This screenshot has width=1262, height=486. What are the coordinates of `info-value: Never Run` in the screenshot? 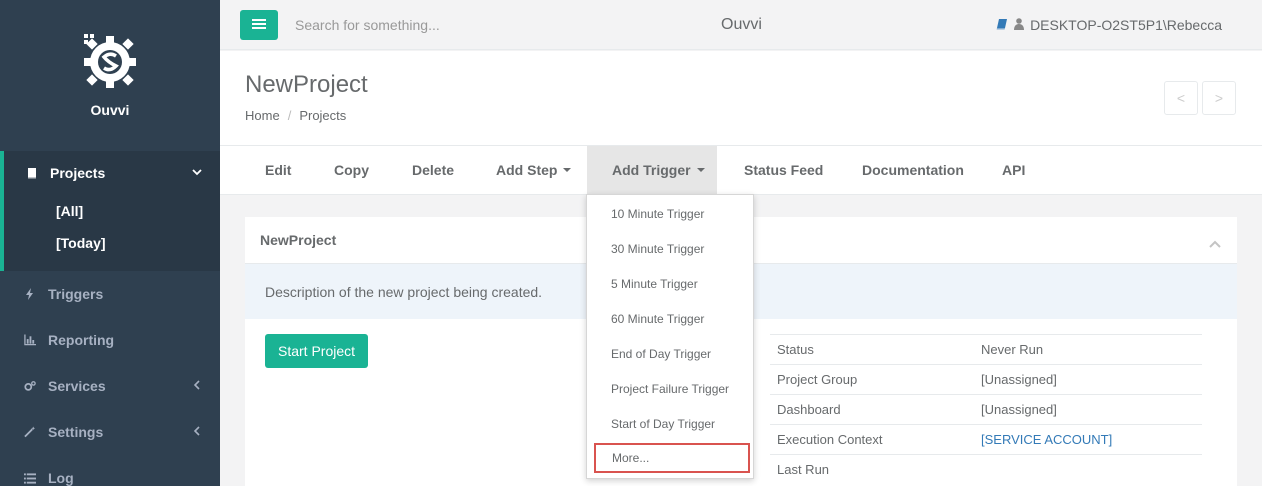 It's located at (1088, 349).